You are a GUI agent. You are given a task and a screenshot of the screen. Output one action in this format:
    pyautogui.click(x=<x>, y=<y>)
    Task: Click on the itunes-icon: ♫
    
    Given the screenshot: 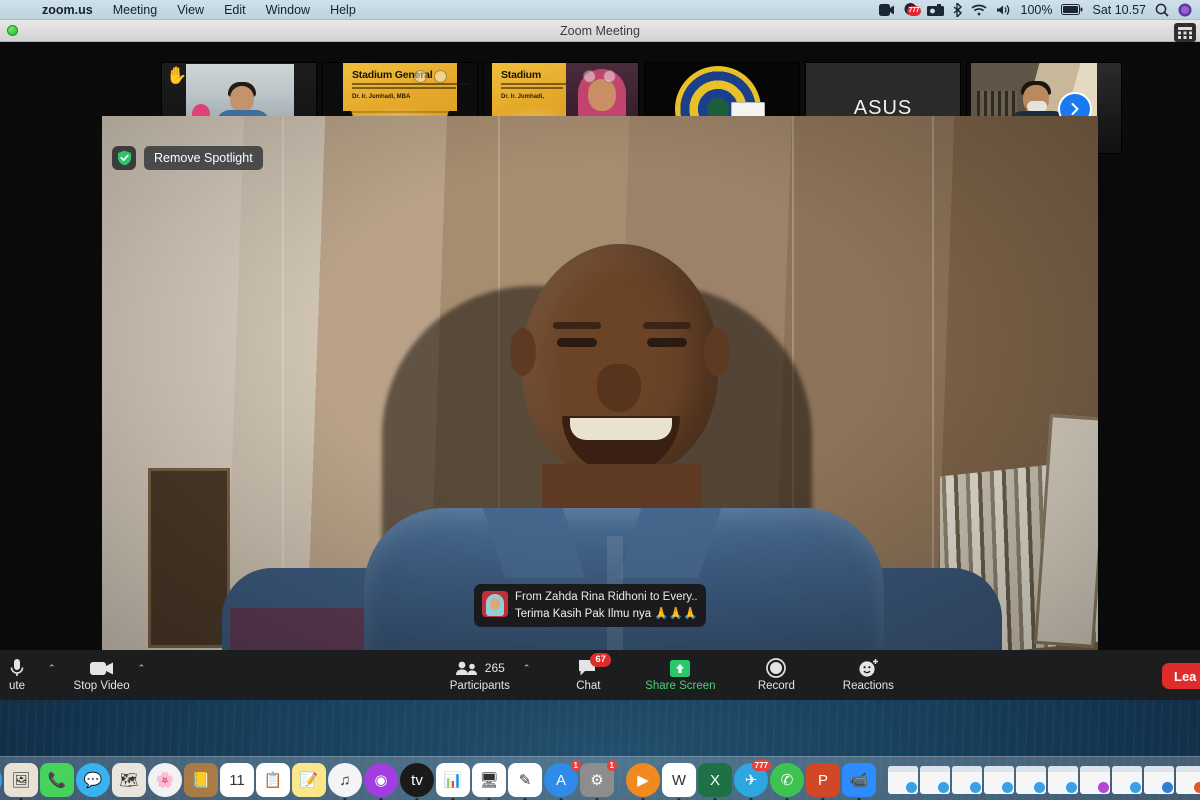 What is the action you would take?
    pyautogui.click(x=345, y=781)
    